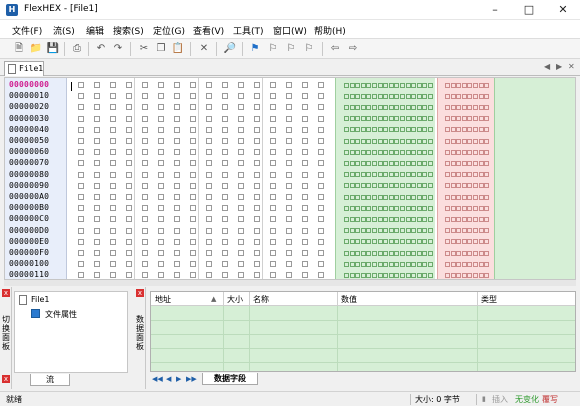 Image resolution: width=580 pixels, height=406 pixels. What do you see at coordinates (163, 299) in the screenshot?
I see `column-address: 地址` at bounding box center [163, 299].